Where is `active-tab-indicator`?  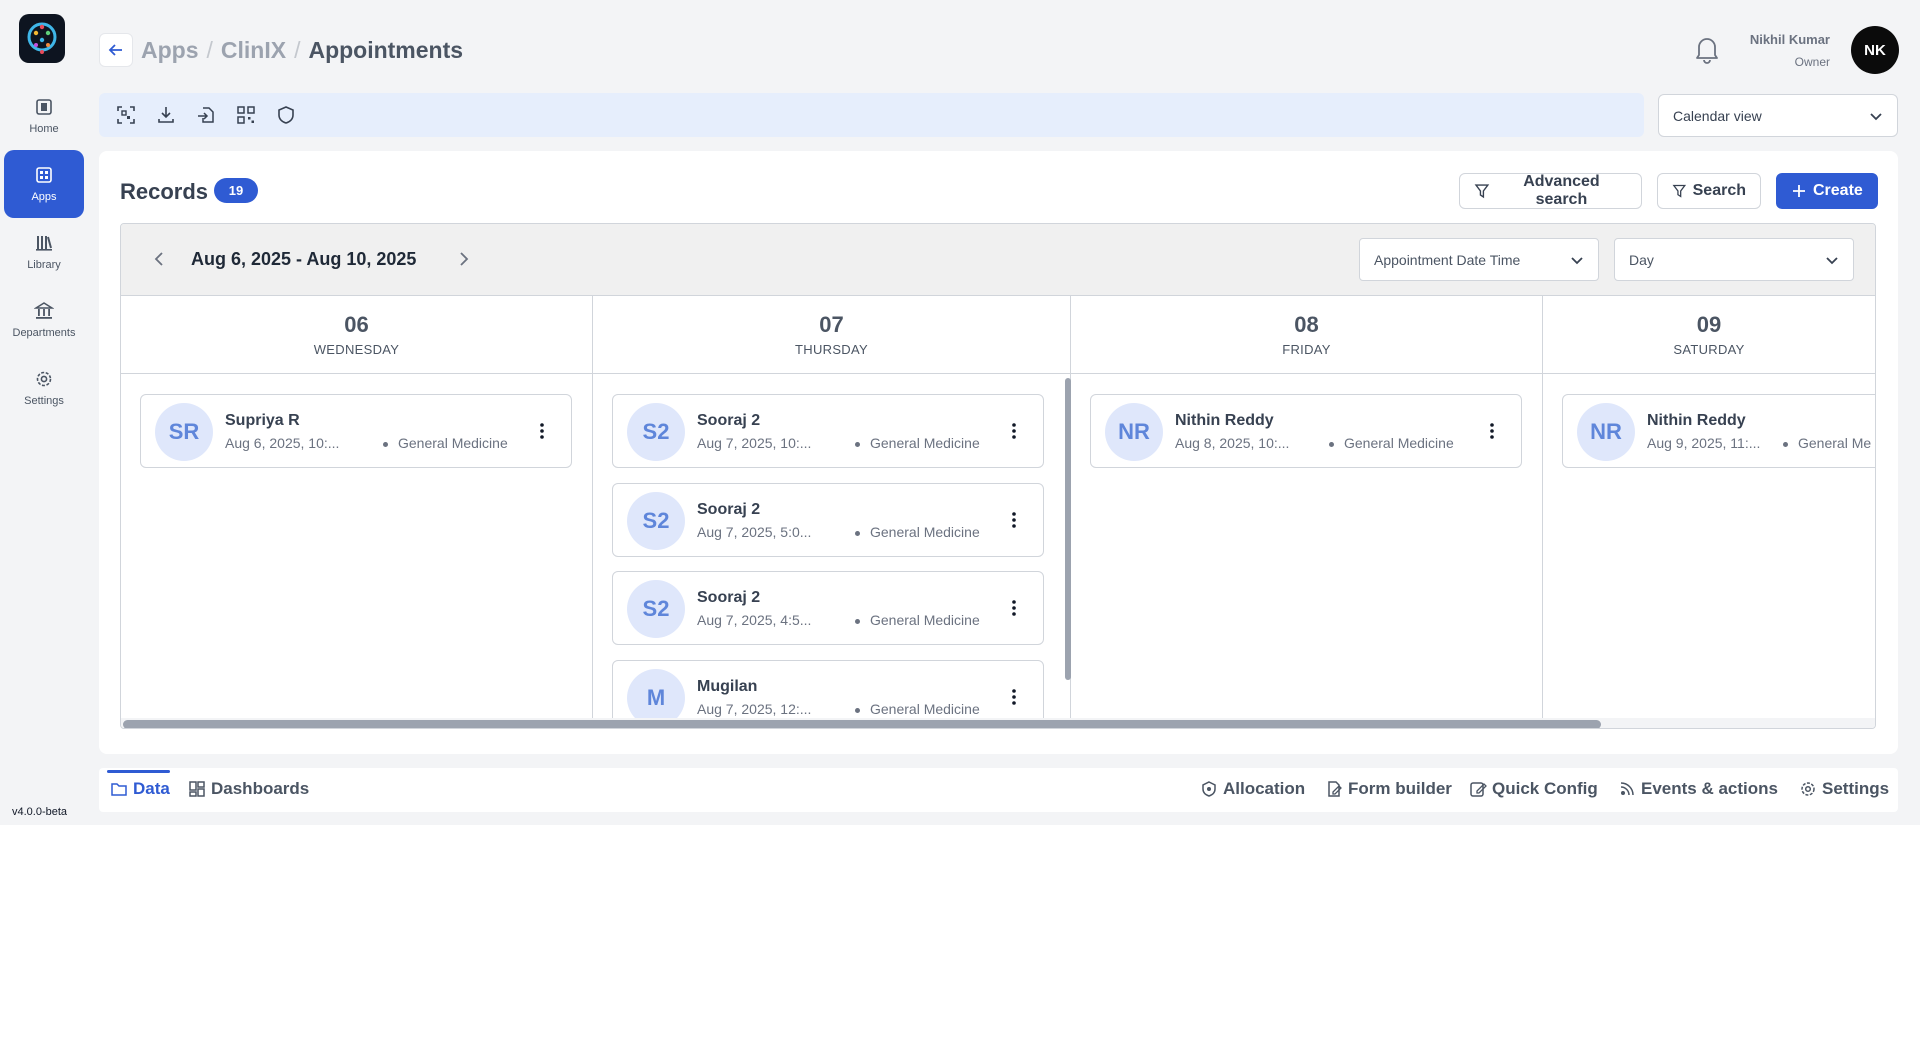 active-tab-indicator is located at coordinates (138, 771).